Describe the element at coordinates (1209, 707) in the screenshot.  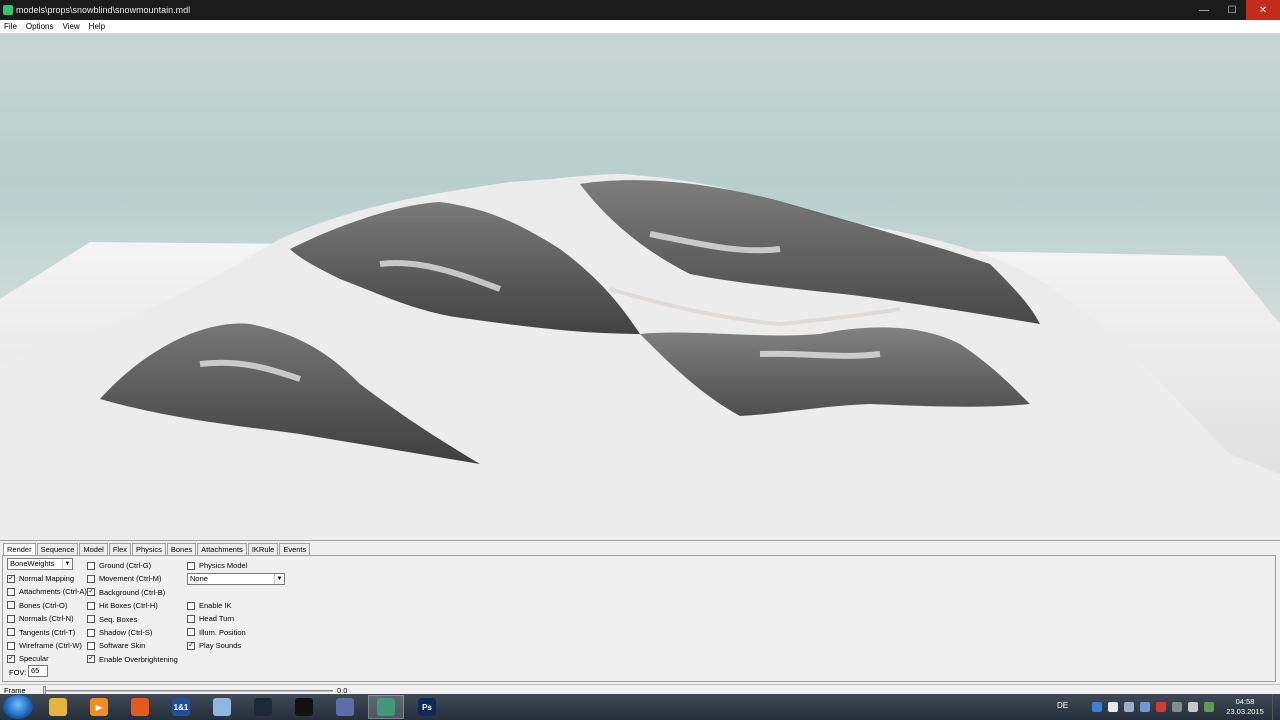
I see `updates-icon` at that location.